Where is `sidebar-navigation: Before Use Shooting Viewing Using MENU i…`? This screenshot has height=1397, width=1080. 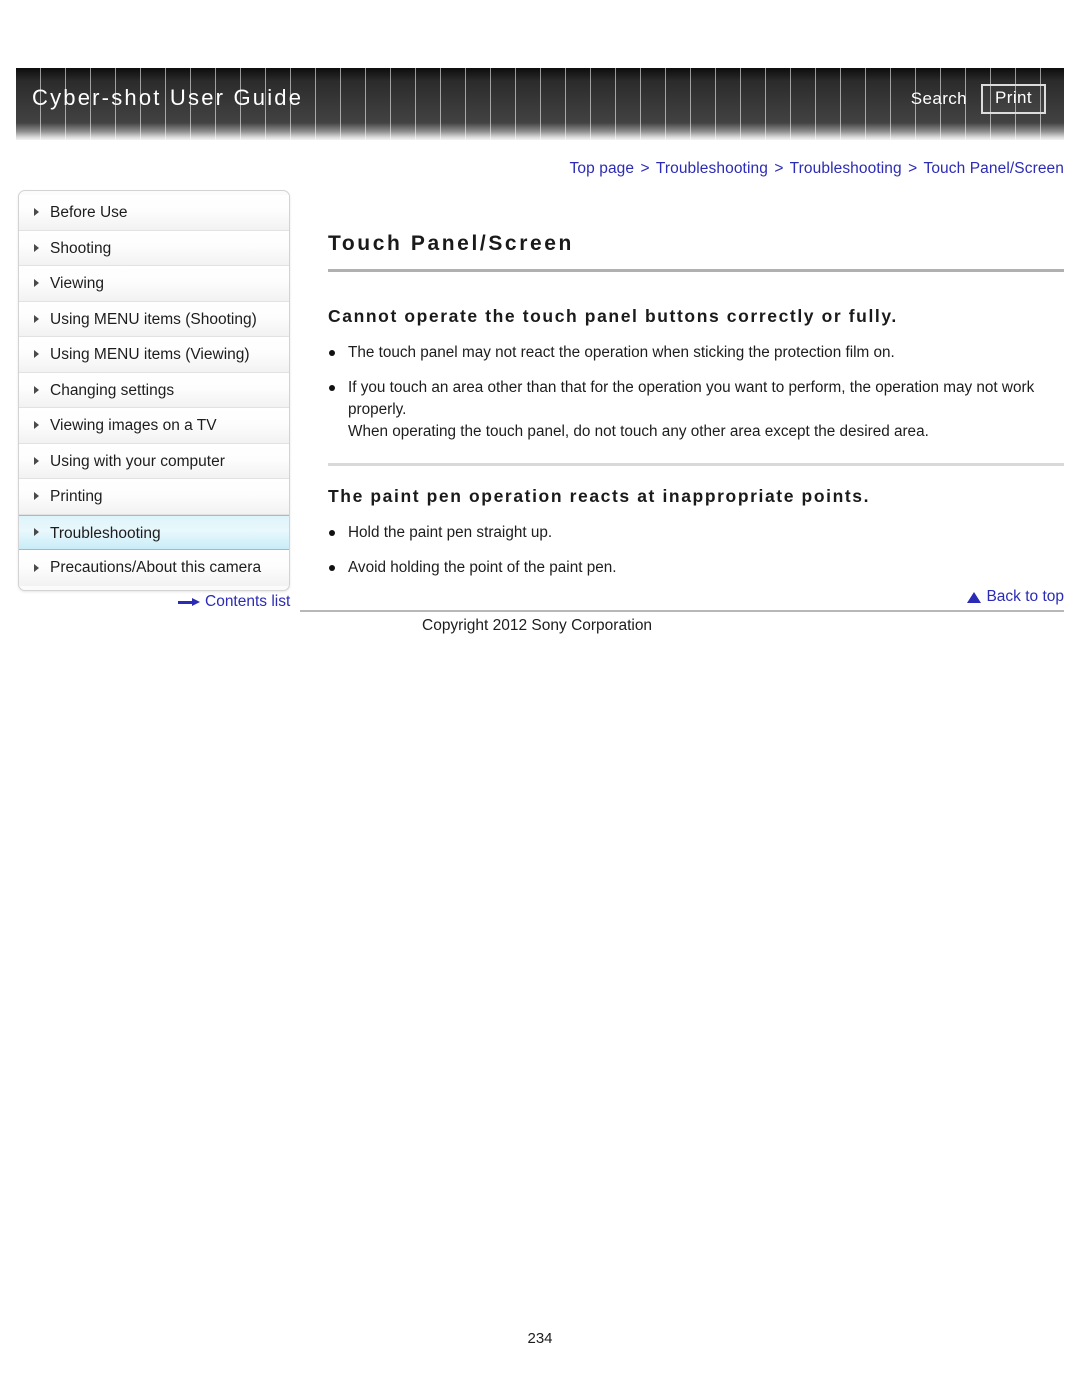 sidebar-navigation: Before Use Shooting Viewing Using MENU i… is located at coordinates (154, 390).